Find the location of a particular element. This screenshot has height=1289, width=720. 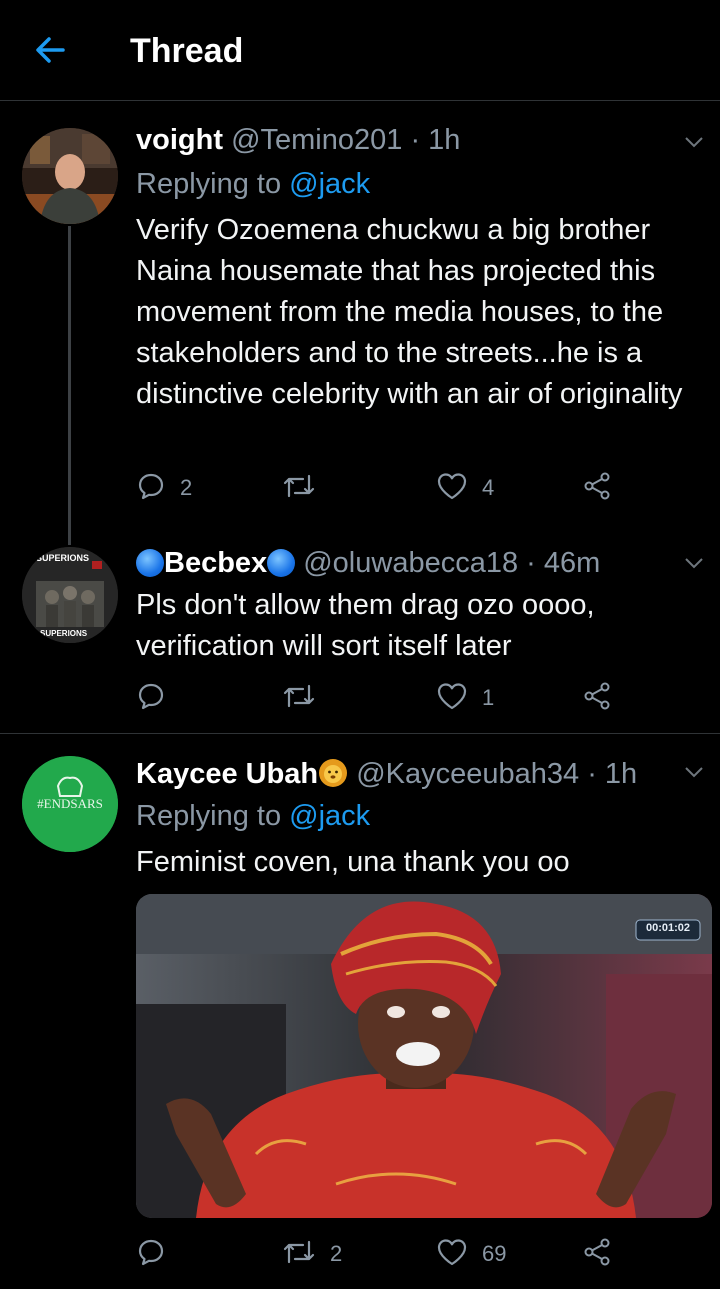

tweet-header: voight @Temino201 · 1h is located at coordinates (298, 140).